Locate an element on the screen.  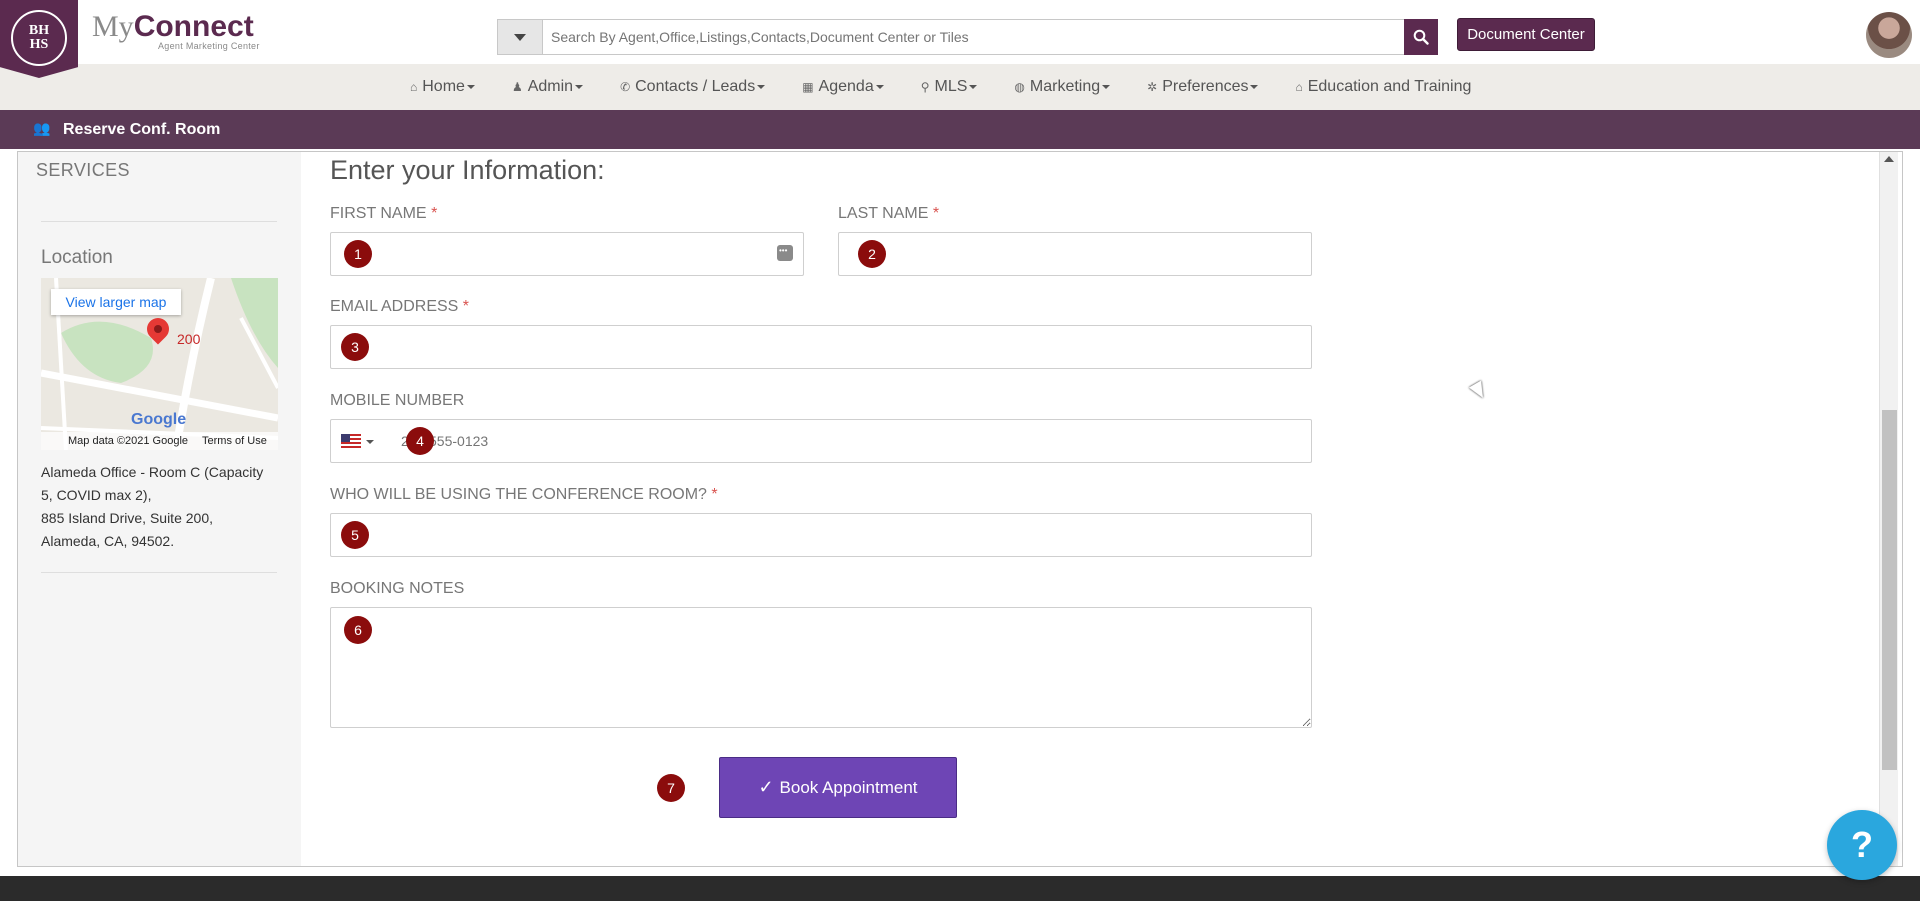
brand-title: MyConnect is located at coordinates (173, 27).